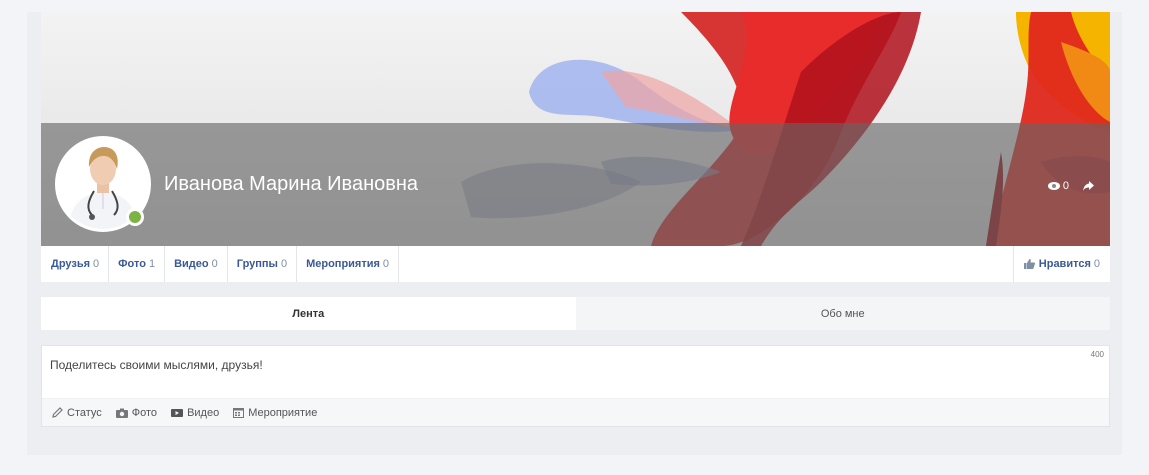 The width and height of the screenshot is (1149, 475). What do you see at coordinates (1065, 186) in the screenshot?
I see `views-count: 0` at bounding box center [1065, 186].